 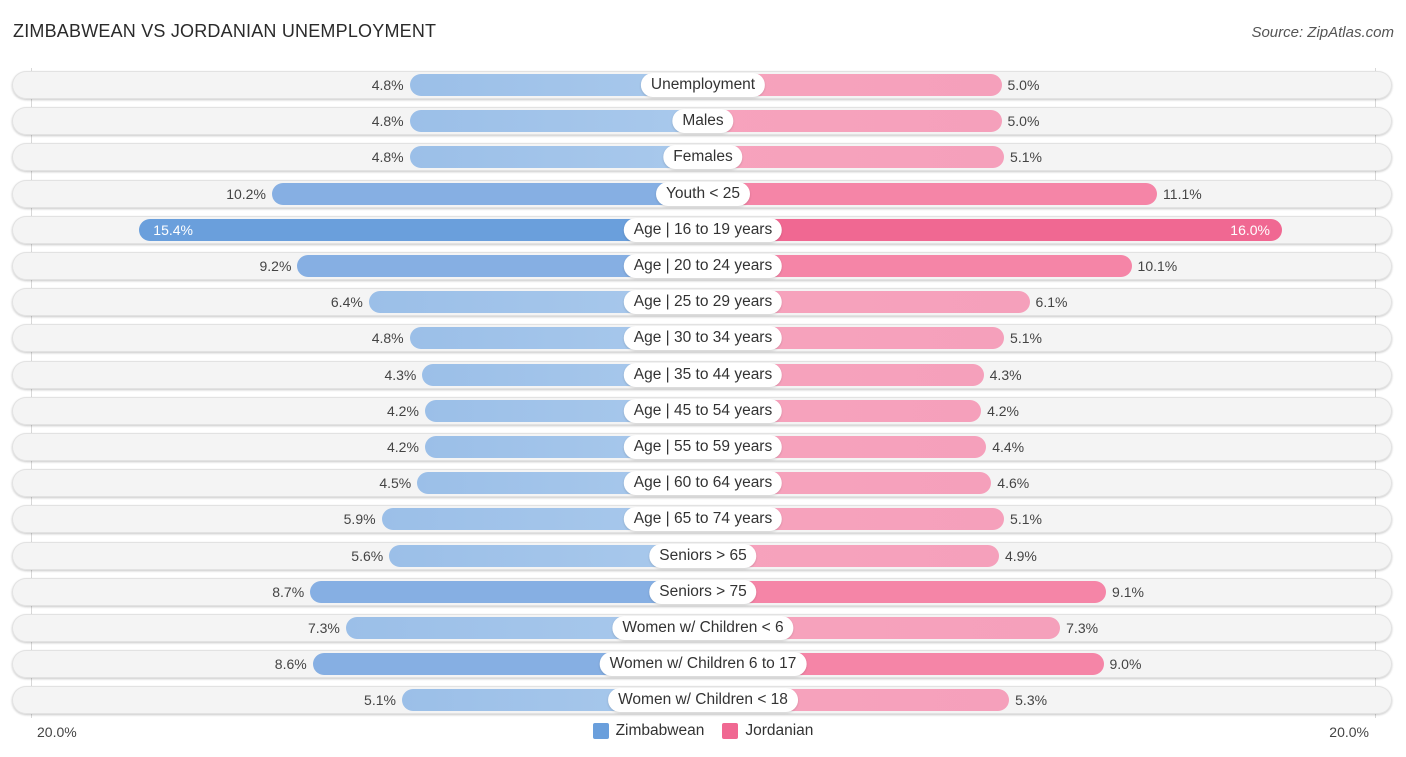 What do you see at coordinates (1008, 447) in the screenshot?
I see `value-label-jordanian: 4.4%` at bounding box center [1008, 447].